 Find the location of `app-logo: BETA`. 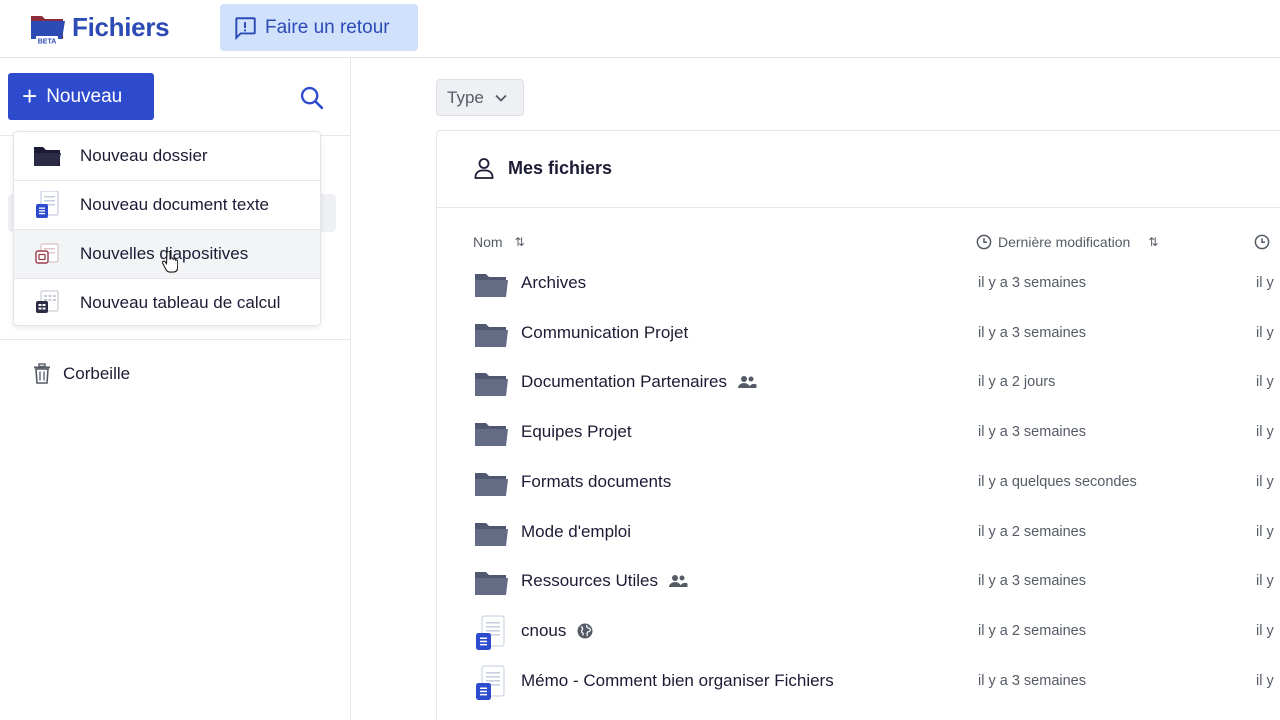

app-logo: BETA is located at coordinates (48, 29).